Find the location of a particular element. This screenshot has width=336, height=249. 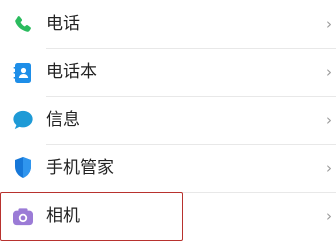

settings-item-label: 手机管家 is located at coordinates (80, 168).